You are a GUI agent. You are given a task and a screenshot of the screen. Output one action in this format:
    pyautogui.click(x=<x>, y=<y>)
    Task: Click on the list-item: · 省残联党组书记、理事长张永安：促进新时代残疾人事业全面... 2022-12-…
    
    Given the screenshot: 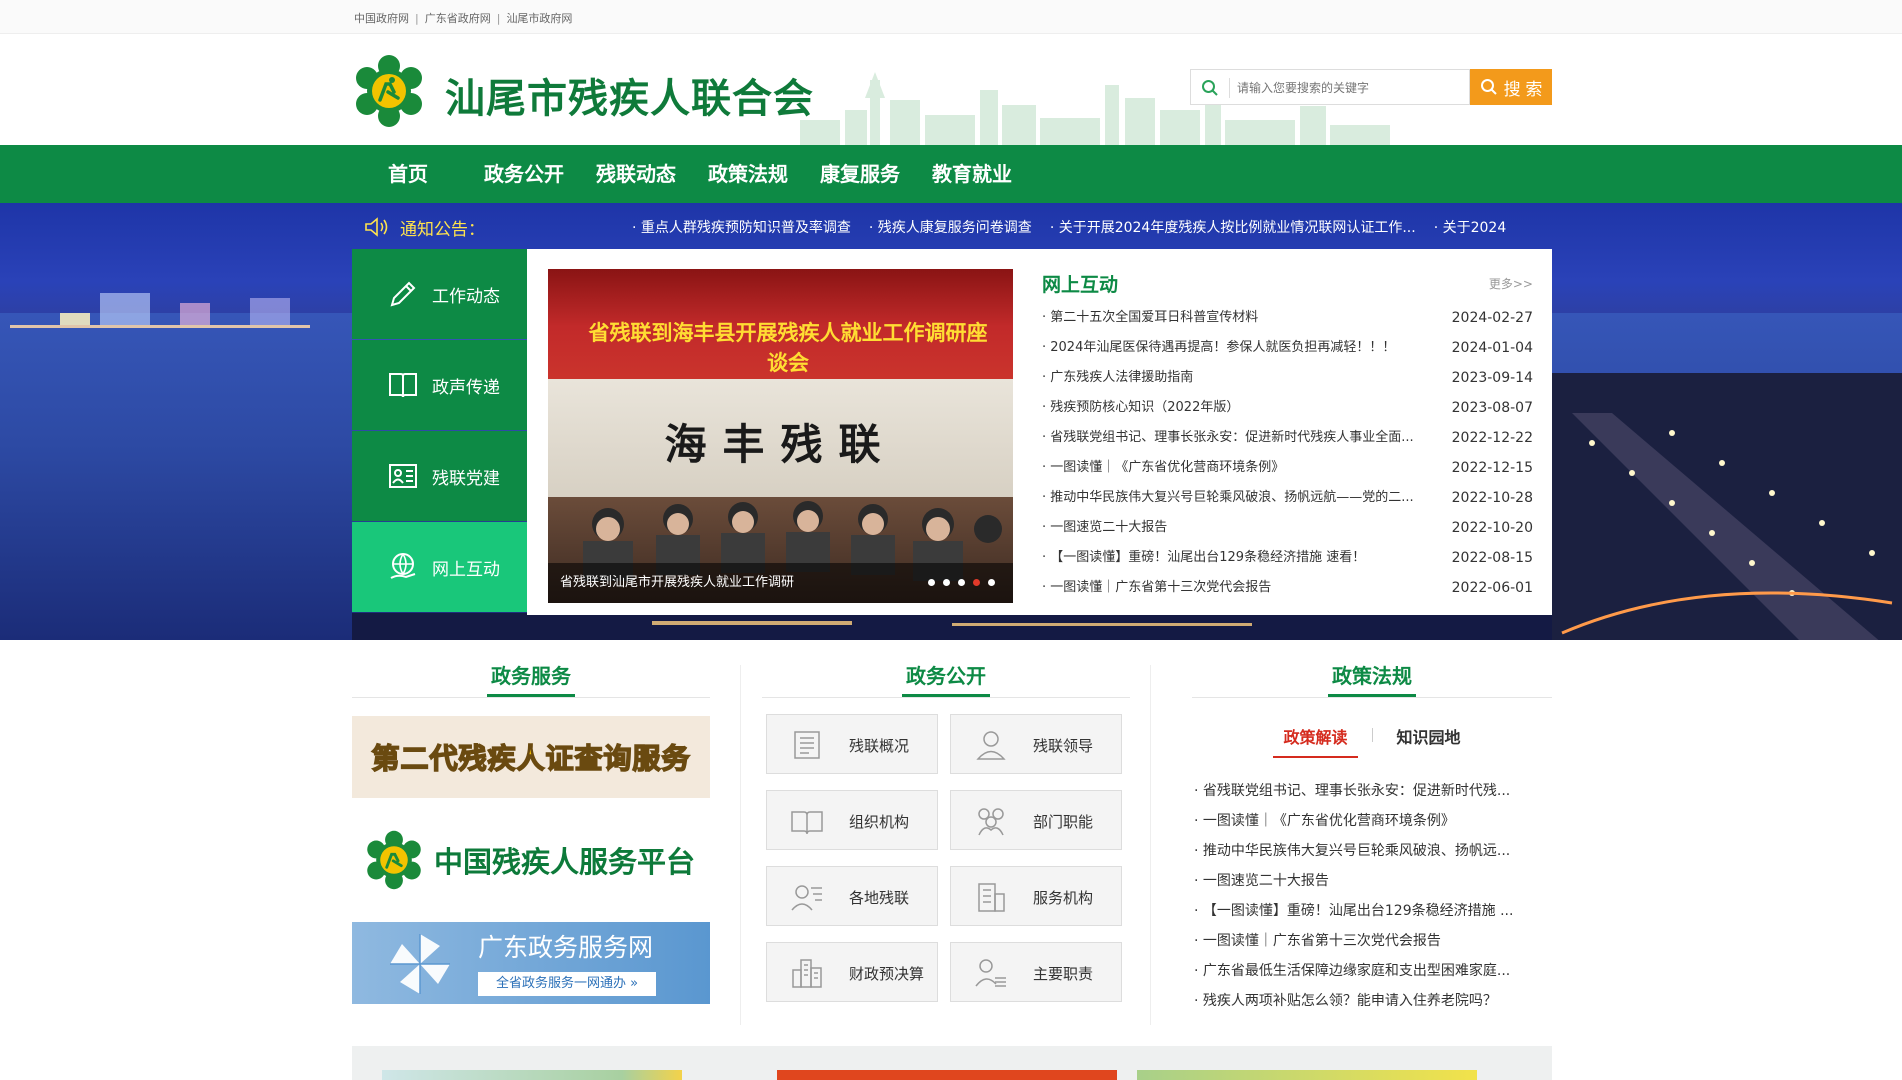 What is the action you would take?
    pyautogui.click(x=1290, y=438)
    